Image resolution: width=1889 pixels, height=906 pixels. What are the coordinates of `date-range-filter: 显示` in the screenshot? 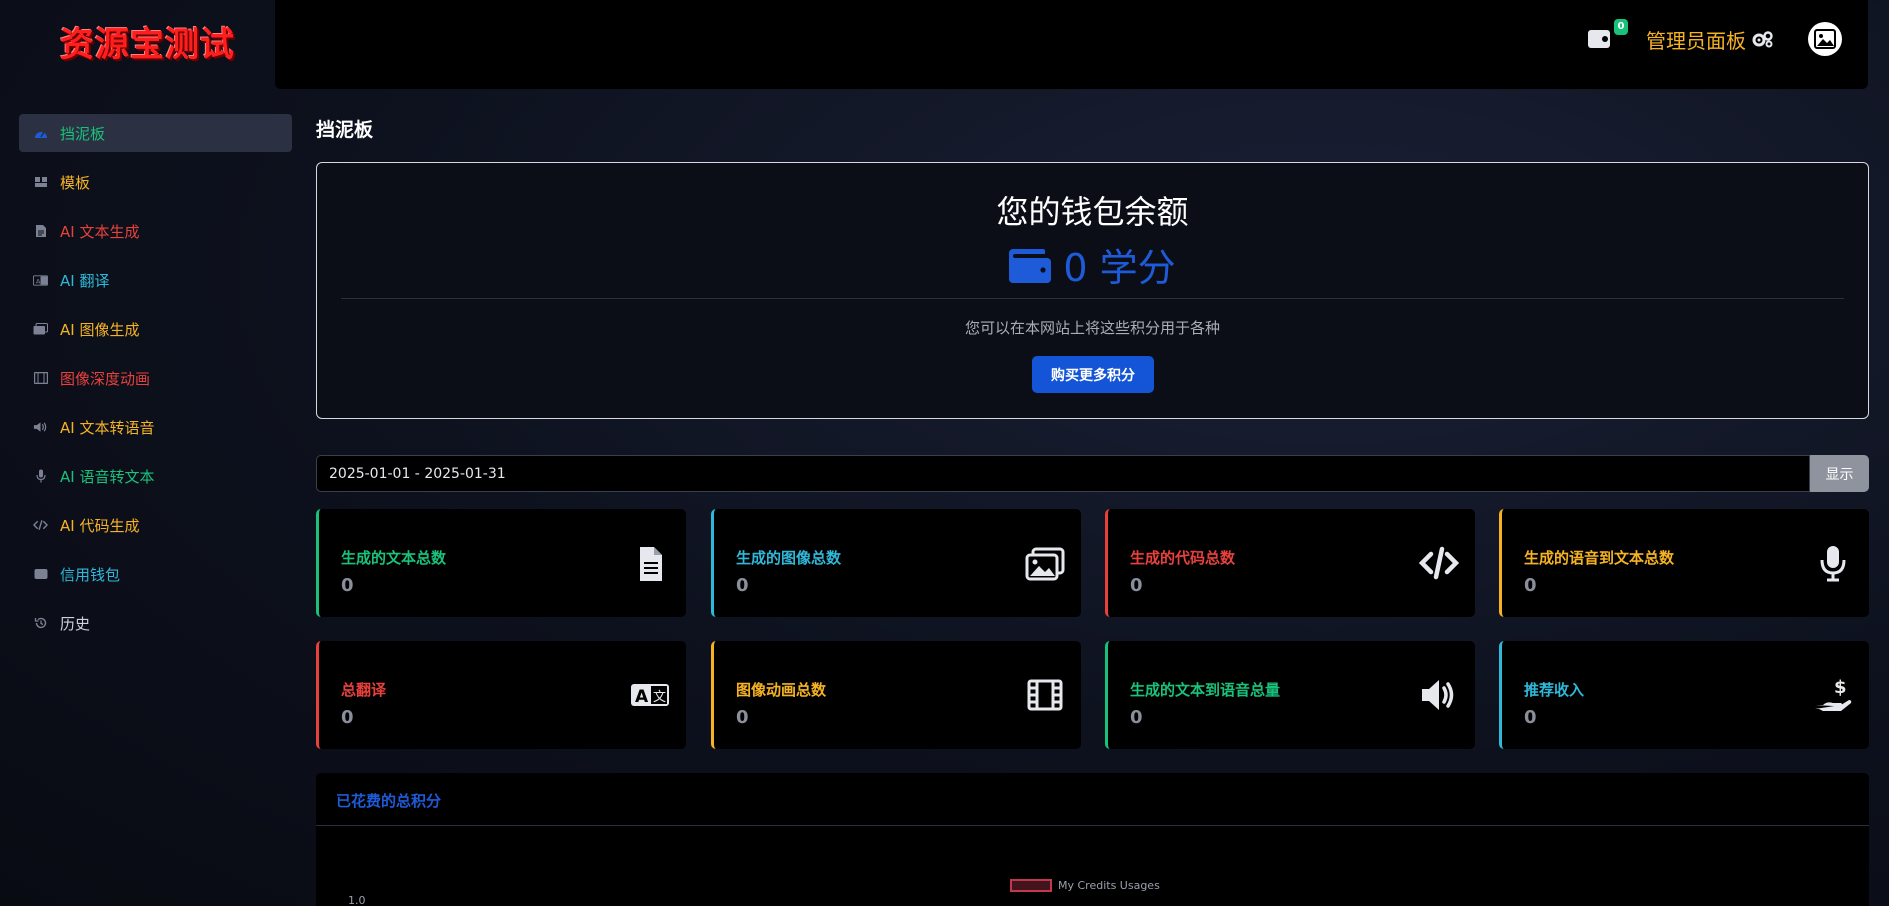 It's located at (1092, 473).